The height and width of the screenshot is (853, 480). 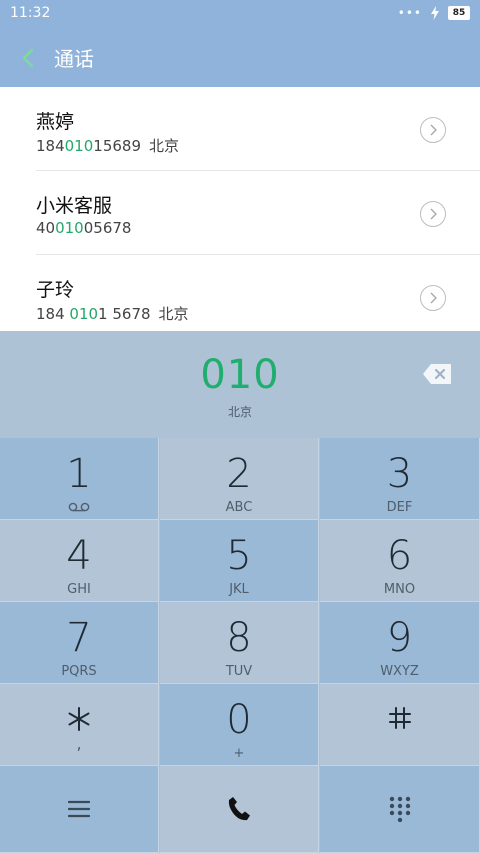 What do you see at coordinates (239, 720) in the screenshot?
I see `key-digit: 0` at bounding box center [239, 720].